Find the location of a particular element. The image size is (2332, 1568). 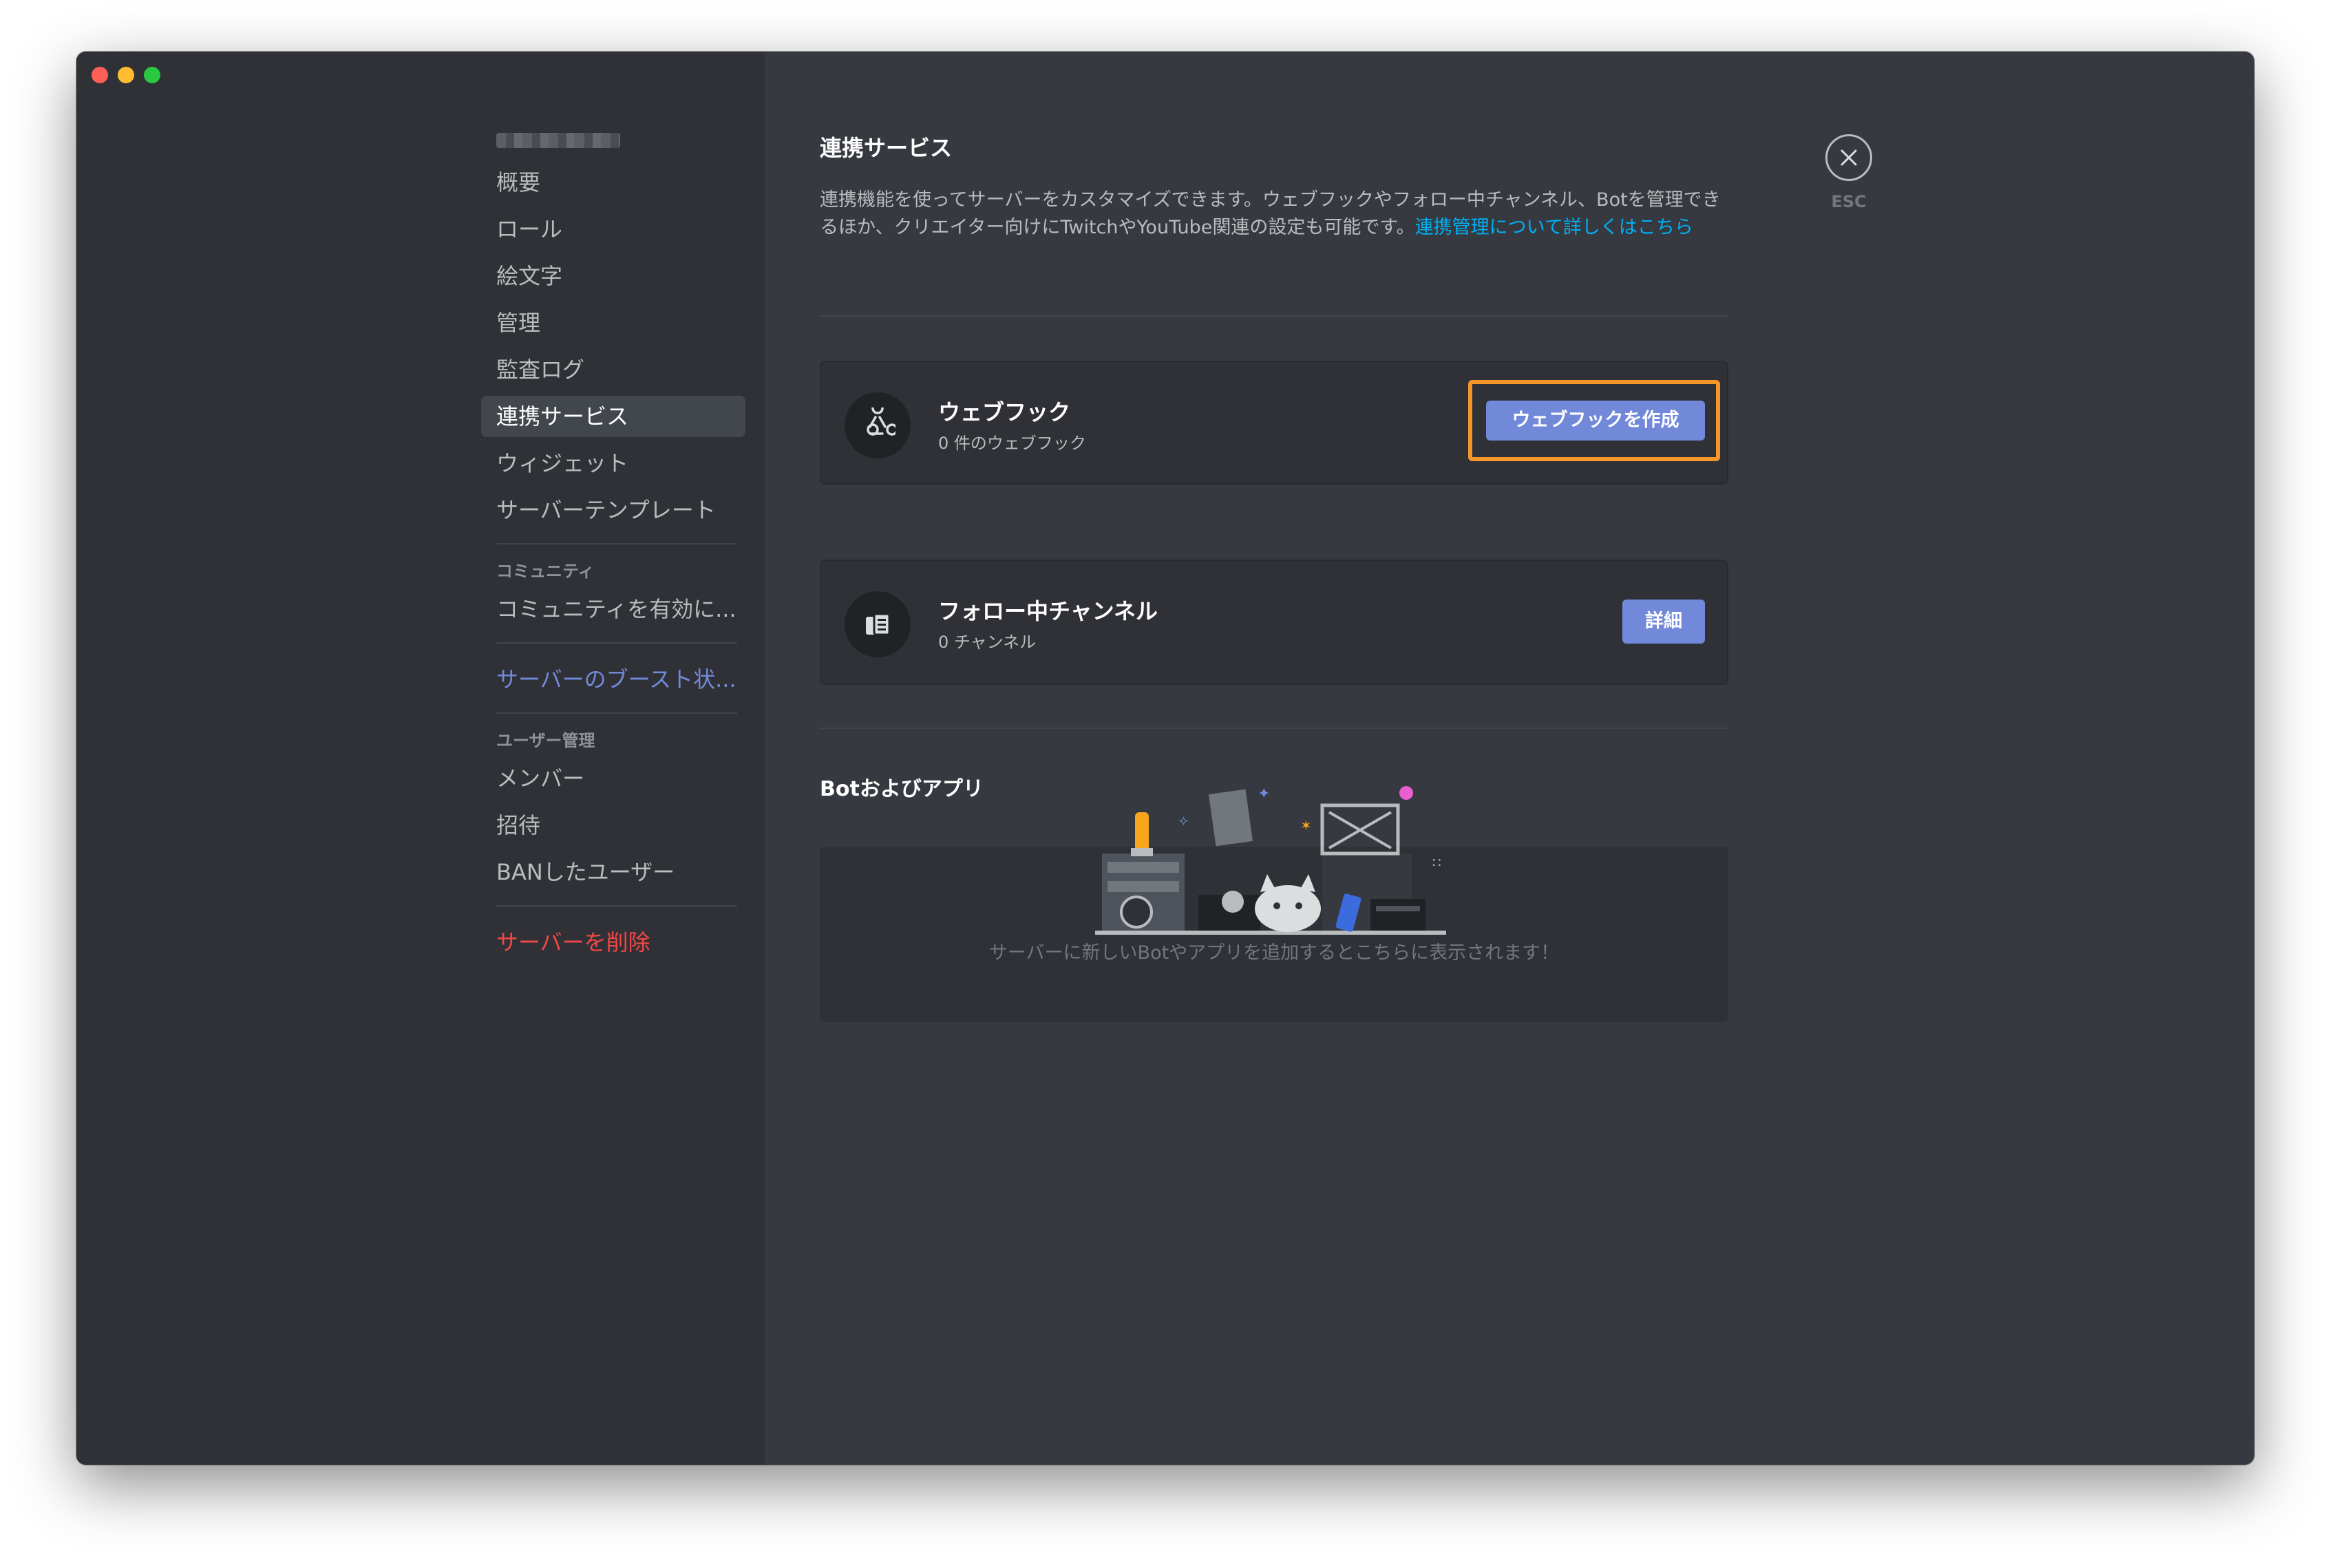

nav-item-emoji: 絵文字 is located at coordinates (613, 276).